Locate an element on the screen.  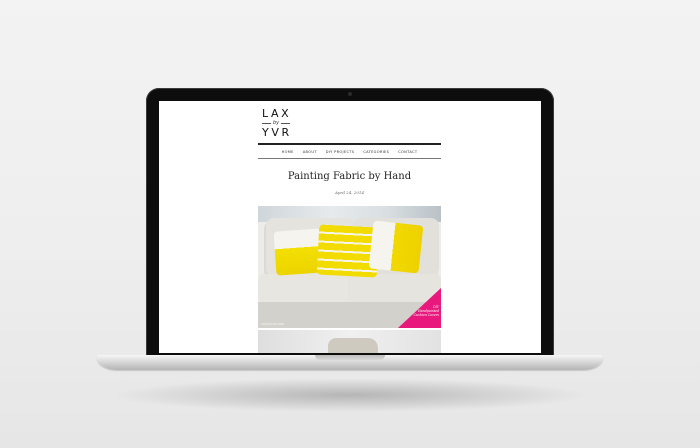
second-post-image is located at coordinates (349, 341).